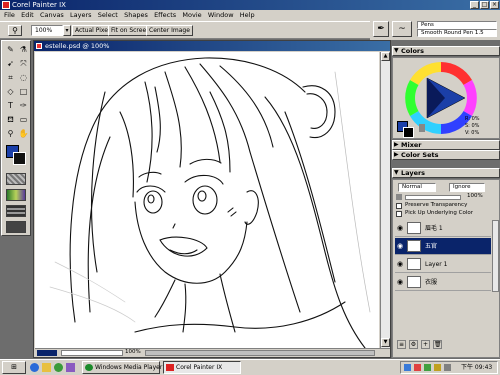  I want to click on composite-depth-select: Ignore, so click(467, 187).